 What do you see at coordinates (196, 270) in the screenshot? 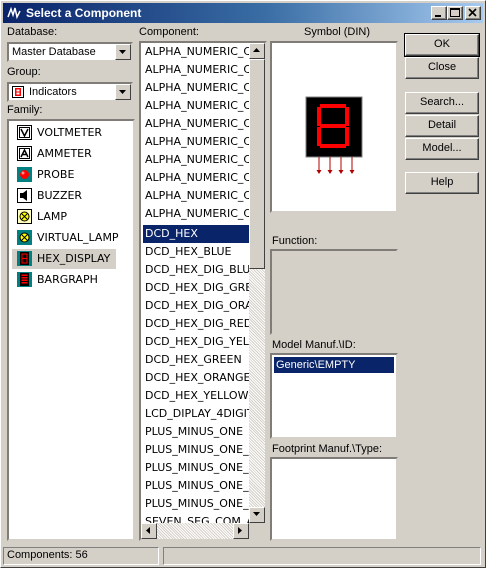
I see `component-item: DCD_HEX_DIG_BLUE` at bounding box center [196, 270].